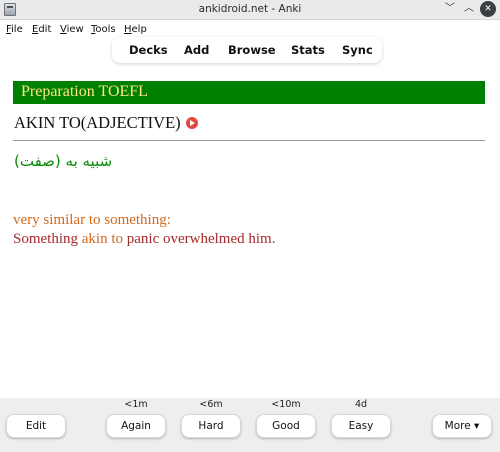 The width and height of the screenshot is (500, 452). I want to click on menu-edit-label: dit, so click(45, 29).